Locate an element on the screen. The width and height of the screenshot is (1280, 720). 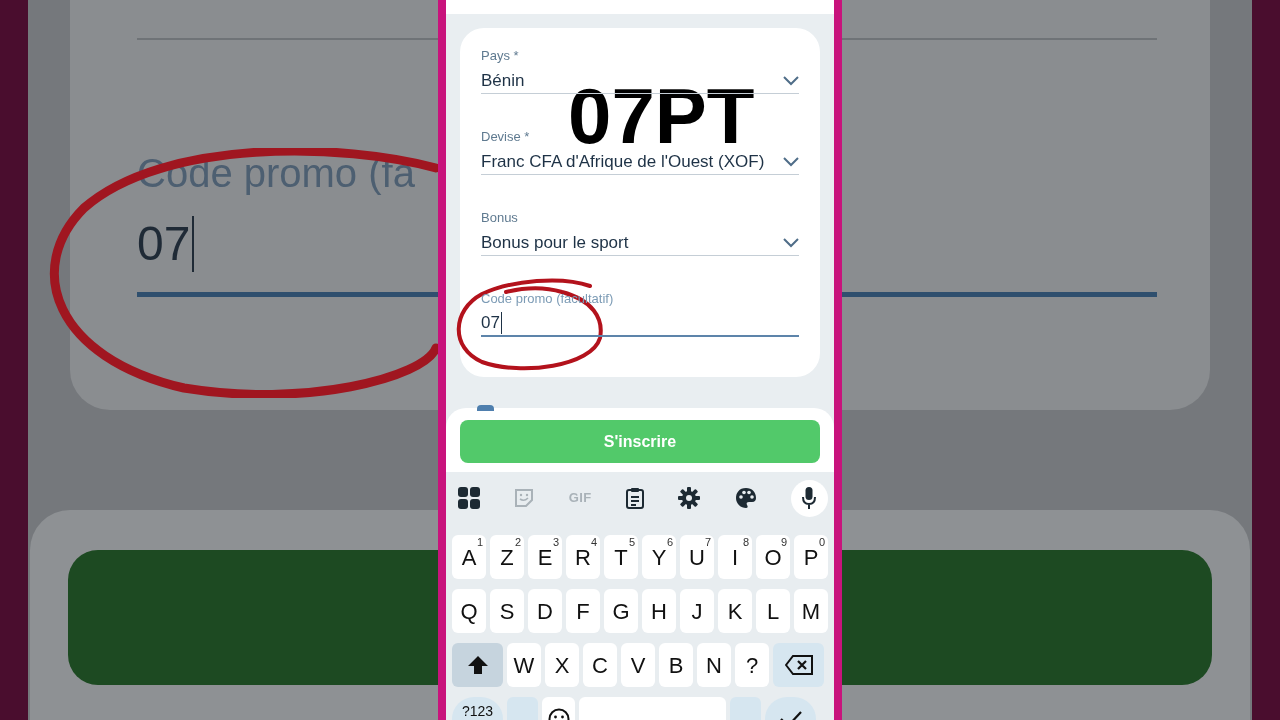
field-label: Devise * is located at coordinates (505, 137).